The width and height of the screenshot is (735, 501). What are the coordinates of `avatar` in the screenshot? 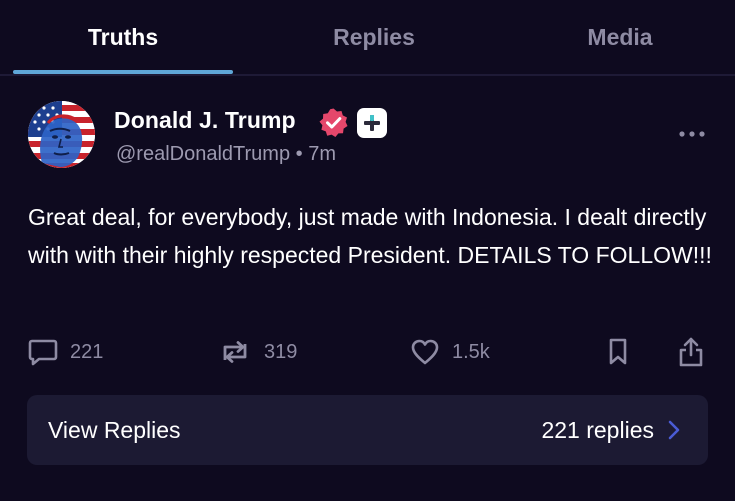 It's located at (61, 134).